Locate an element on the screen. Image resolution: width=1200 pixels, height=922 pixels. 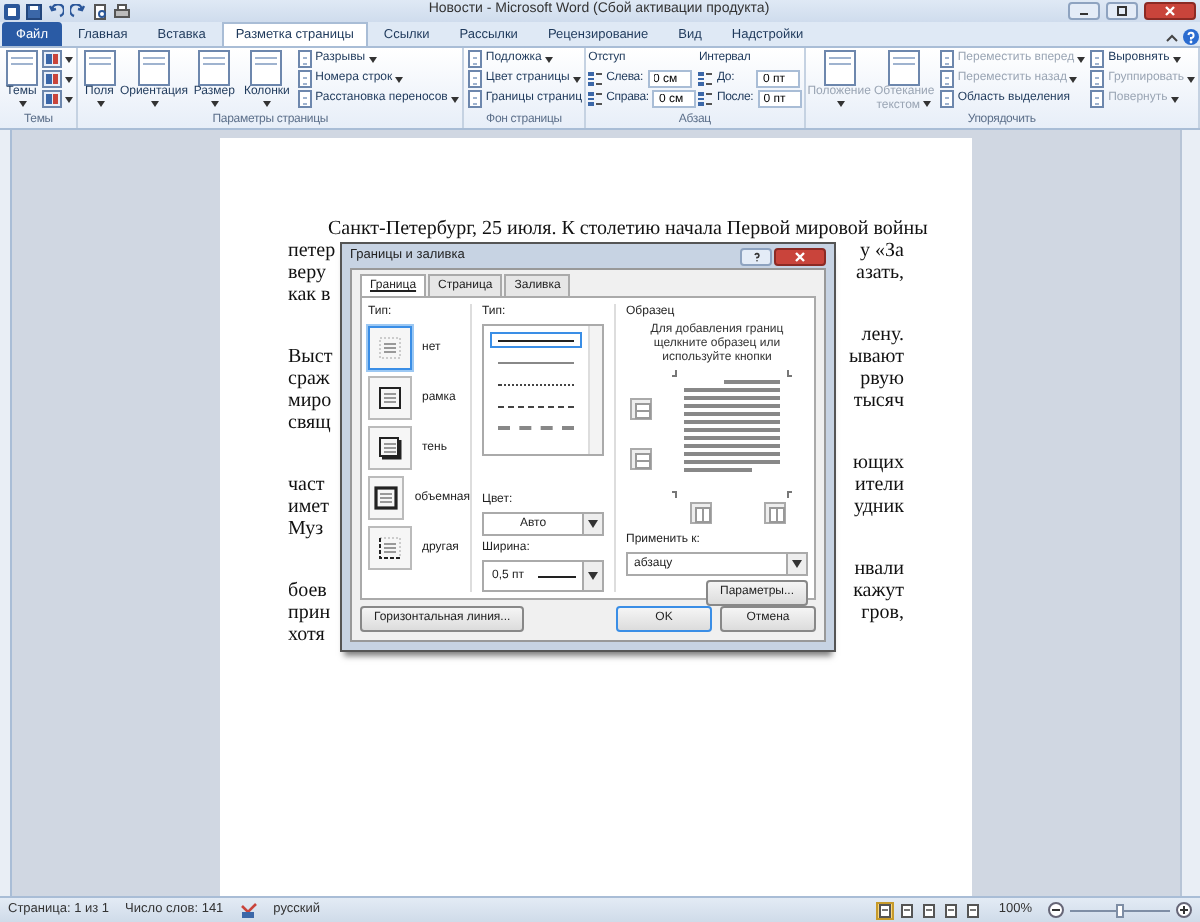
document-text: нвали is located at coordinates (879, 569).